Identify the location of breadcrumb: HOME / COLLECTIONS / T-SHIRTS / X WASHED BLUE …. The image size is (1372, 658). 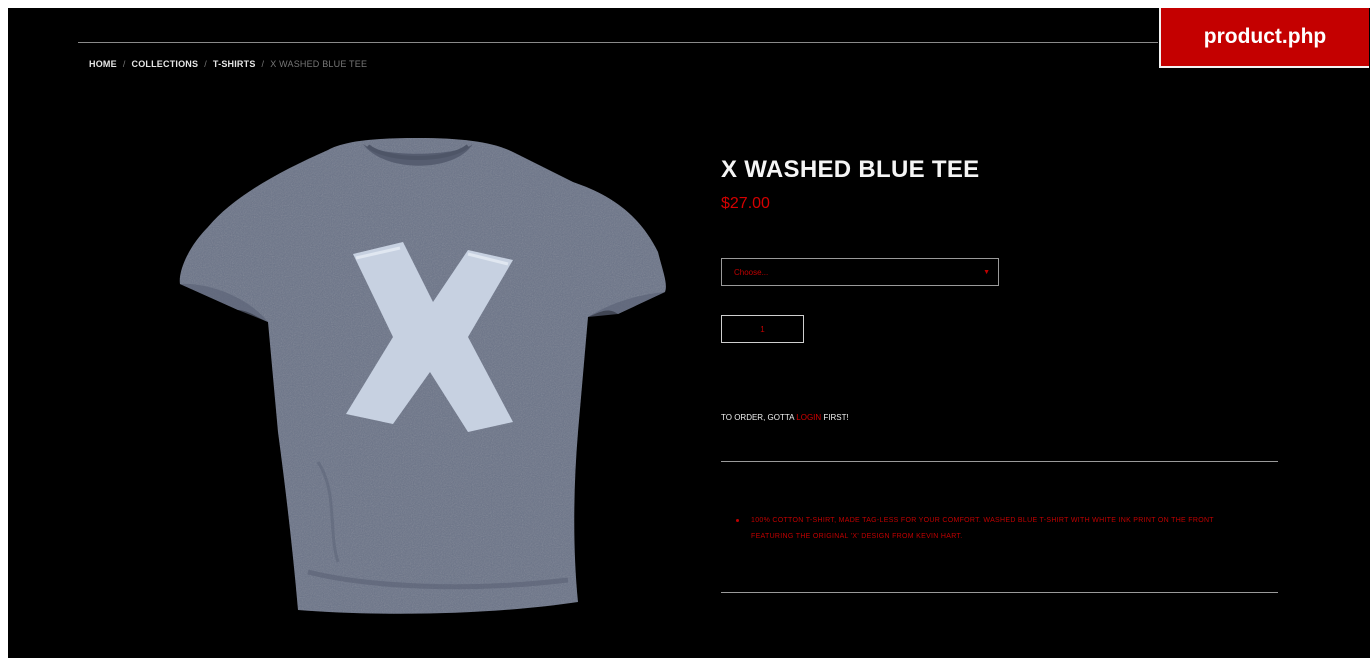
(228, 64).